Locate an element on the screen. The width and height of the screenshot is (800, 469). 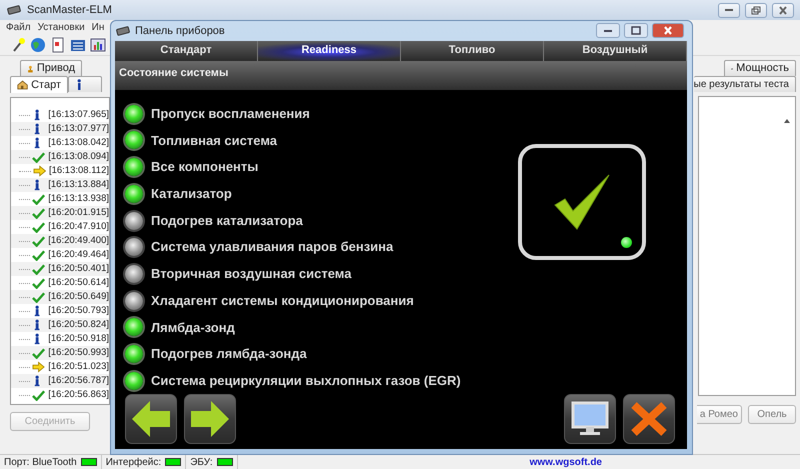
monitor-label: Пропуск воспламенения is located at coordinates (230, 114).